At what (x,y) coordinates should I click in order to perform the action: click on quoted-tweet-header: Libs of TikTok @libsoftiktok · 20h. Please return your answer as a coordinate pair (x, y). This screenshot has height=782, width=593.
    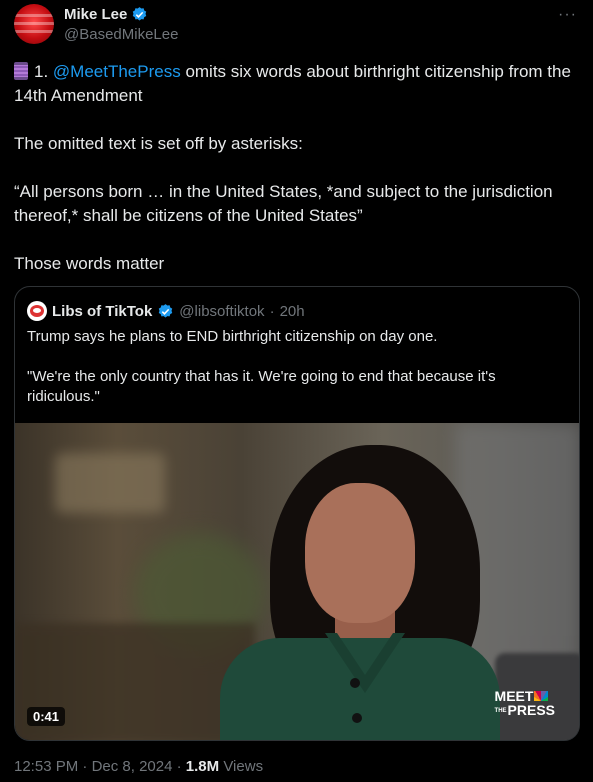
    Looking at the image, I should click on (166, 311).